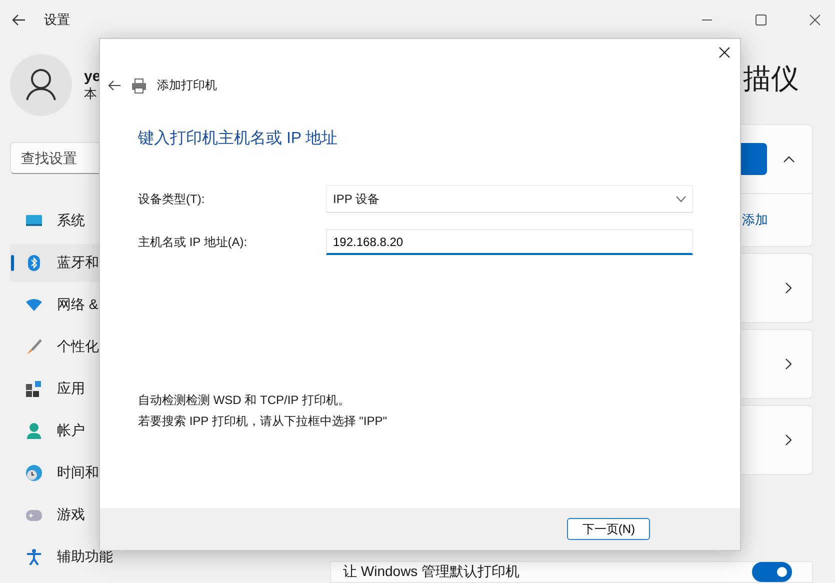 The height and width of the screenshot is (583, 835). I want to click on page-title: 描仪, so click(771, 79).